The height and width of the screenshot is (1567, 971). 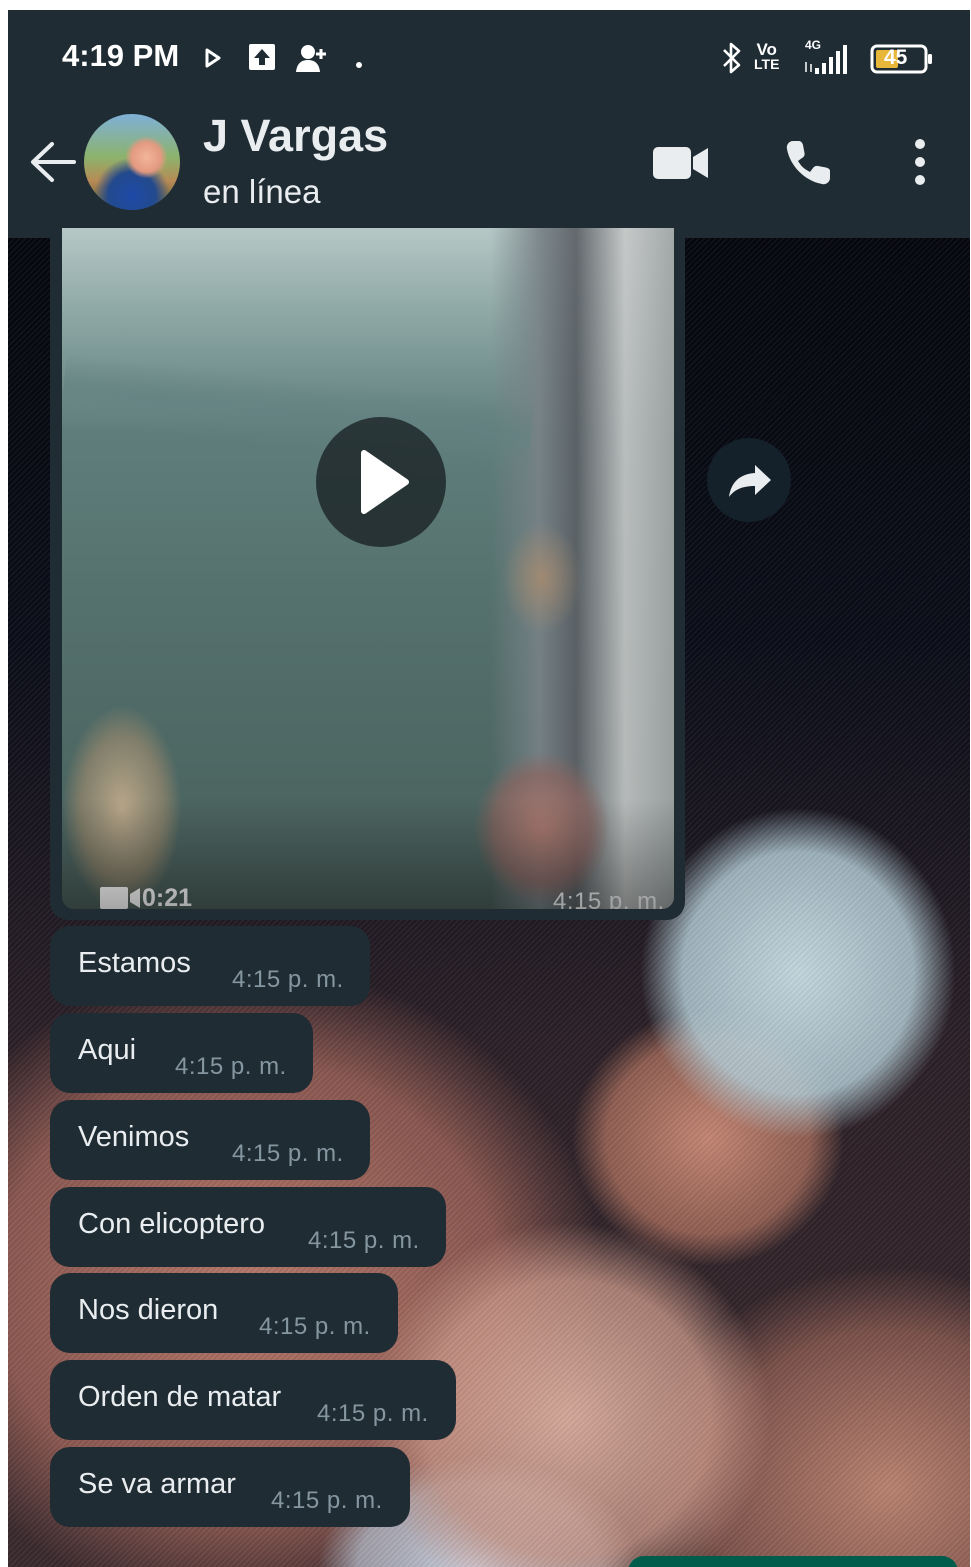 What do you see at coordinates (148, 1310) in the screenshot?
I see `message-text: Nos dieron` at bounding box center [148, 1310].